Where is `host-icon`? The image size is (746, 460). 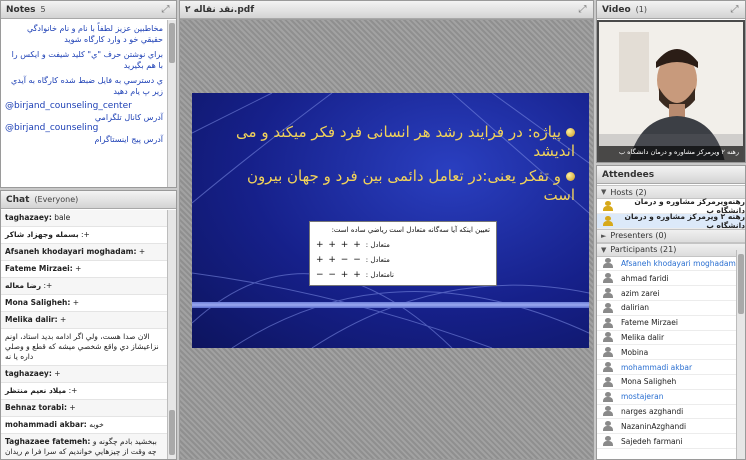 host-icon is located at coordinates (608, 205).